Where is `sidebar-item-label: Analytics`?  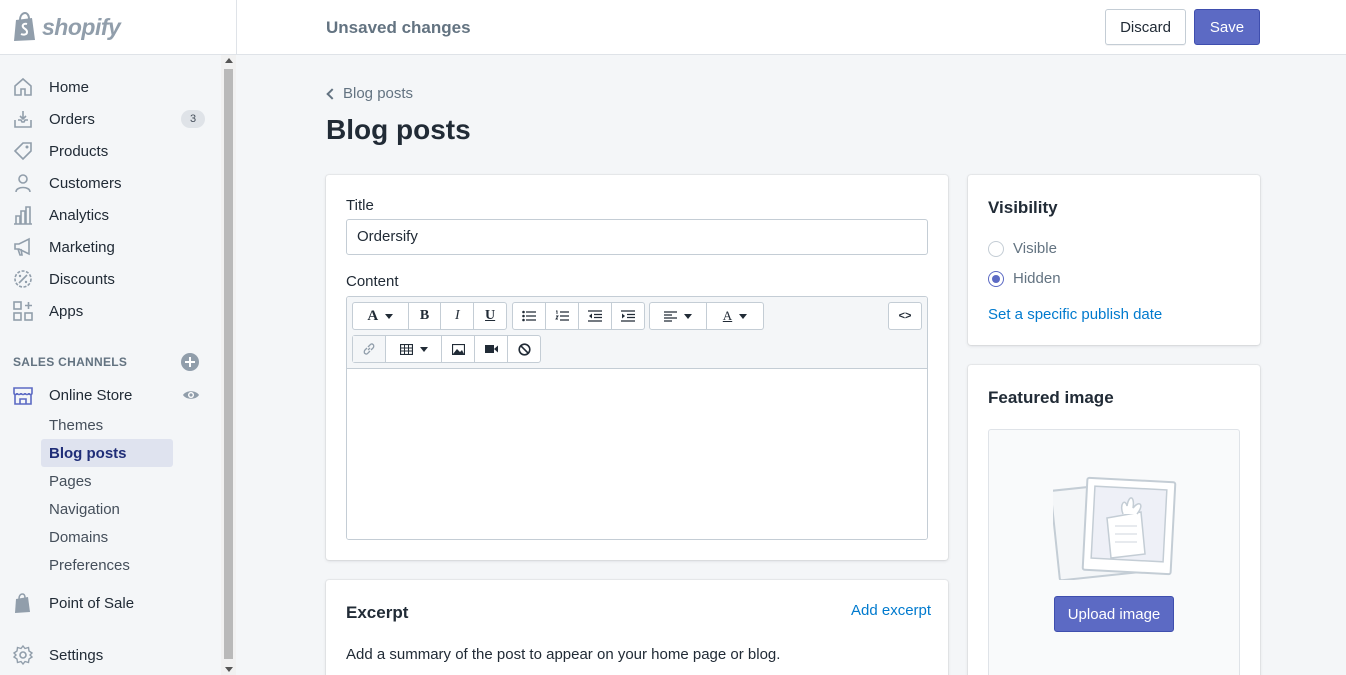 sidebar-item-label: Analytics is located at coordinates (79, 215).